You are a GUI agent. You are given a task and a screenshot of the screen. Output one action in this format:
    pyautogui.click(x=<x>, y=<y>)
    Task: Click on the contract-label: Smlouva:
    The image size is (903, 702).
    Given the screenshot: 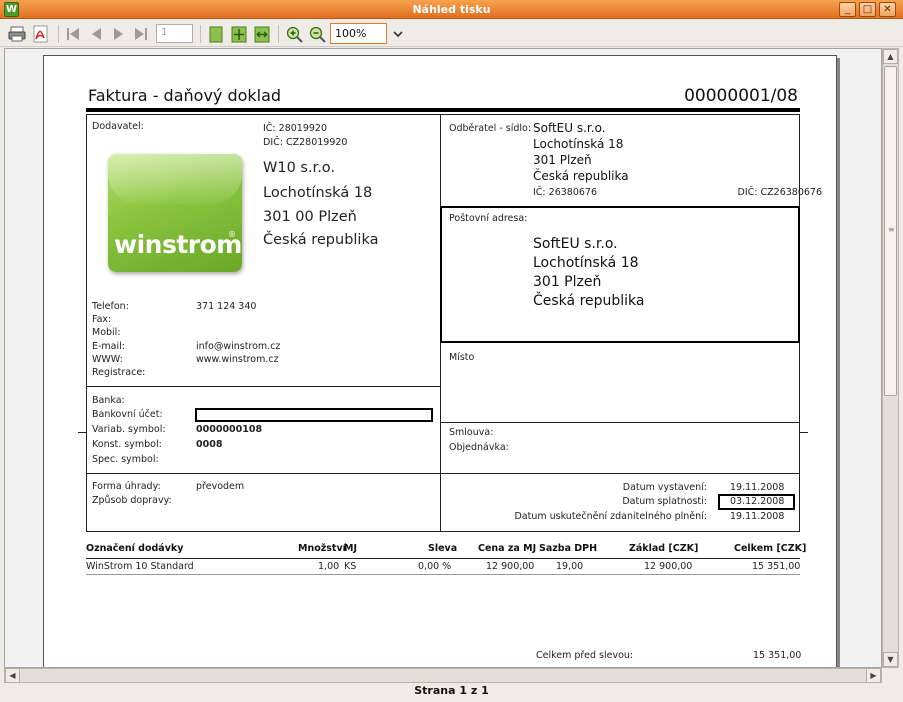 What is the action you would take?
    pyautogui.click(x=471, y=432)
    